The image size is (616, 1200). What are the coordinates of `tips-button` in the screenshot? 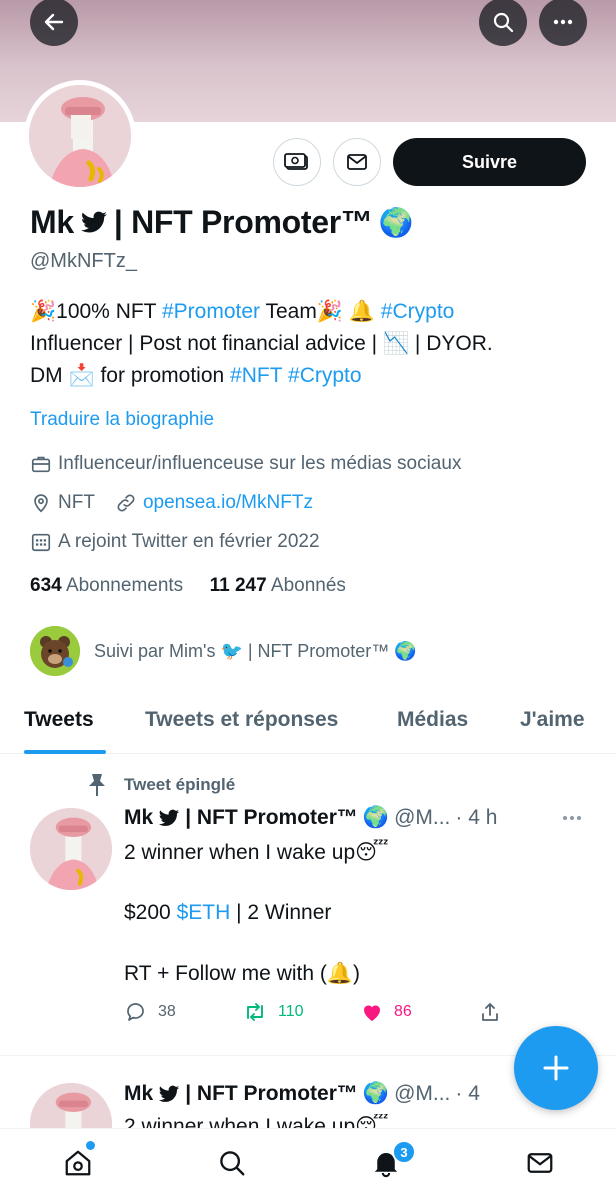 It's located at (297, 162).